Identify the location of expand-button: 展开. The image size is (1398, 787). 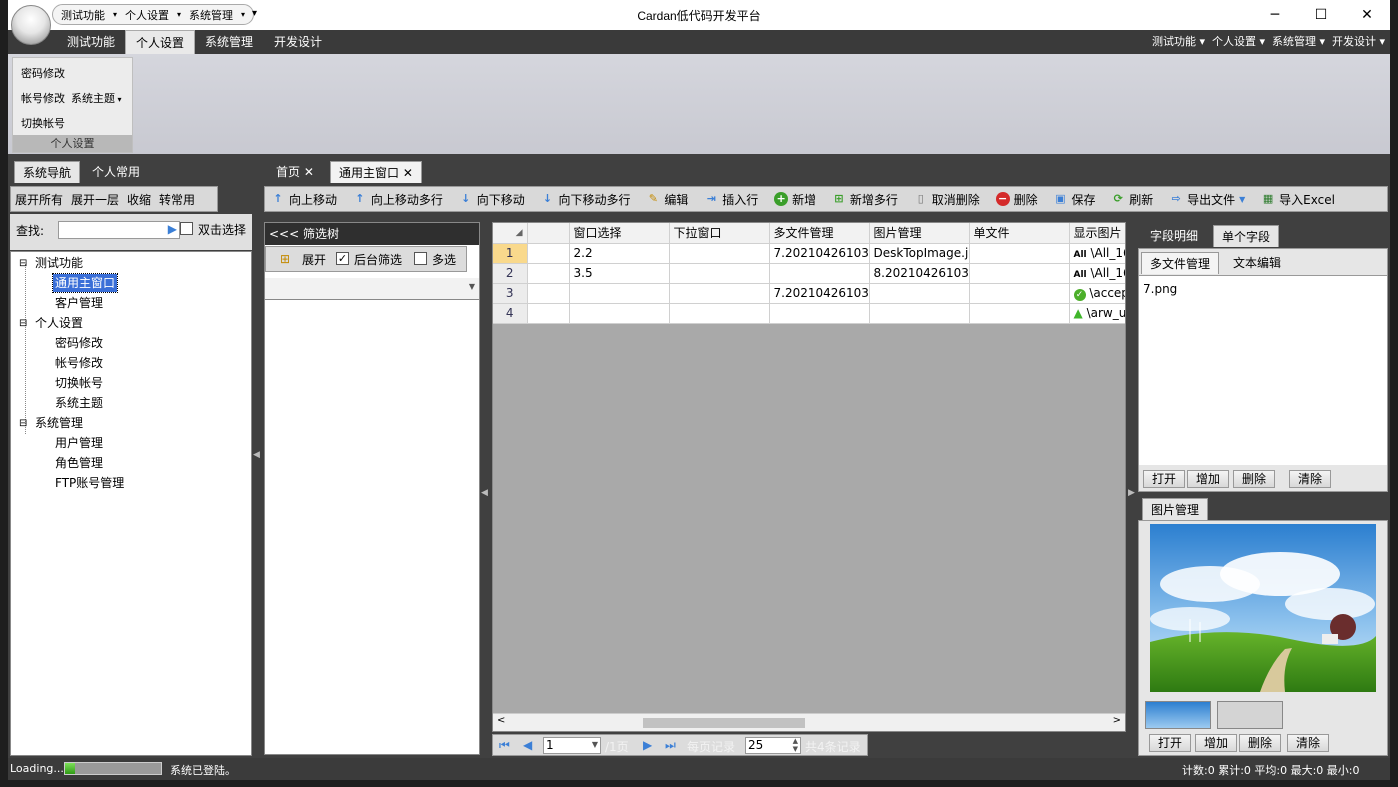
(314, 259).